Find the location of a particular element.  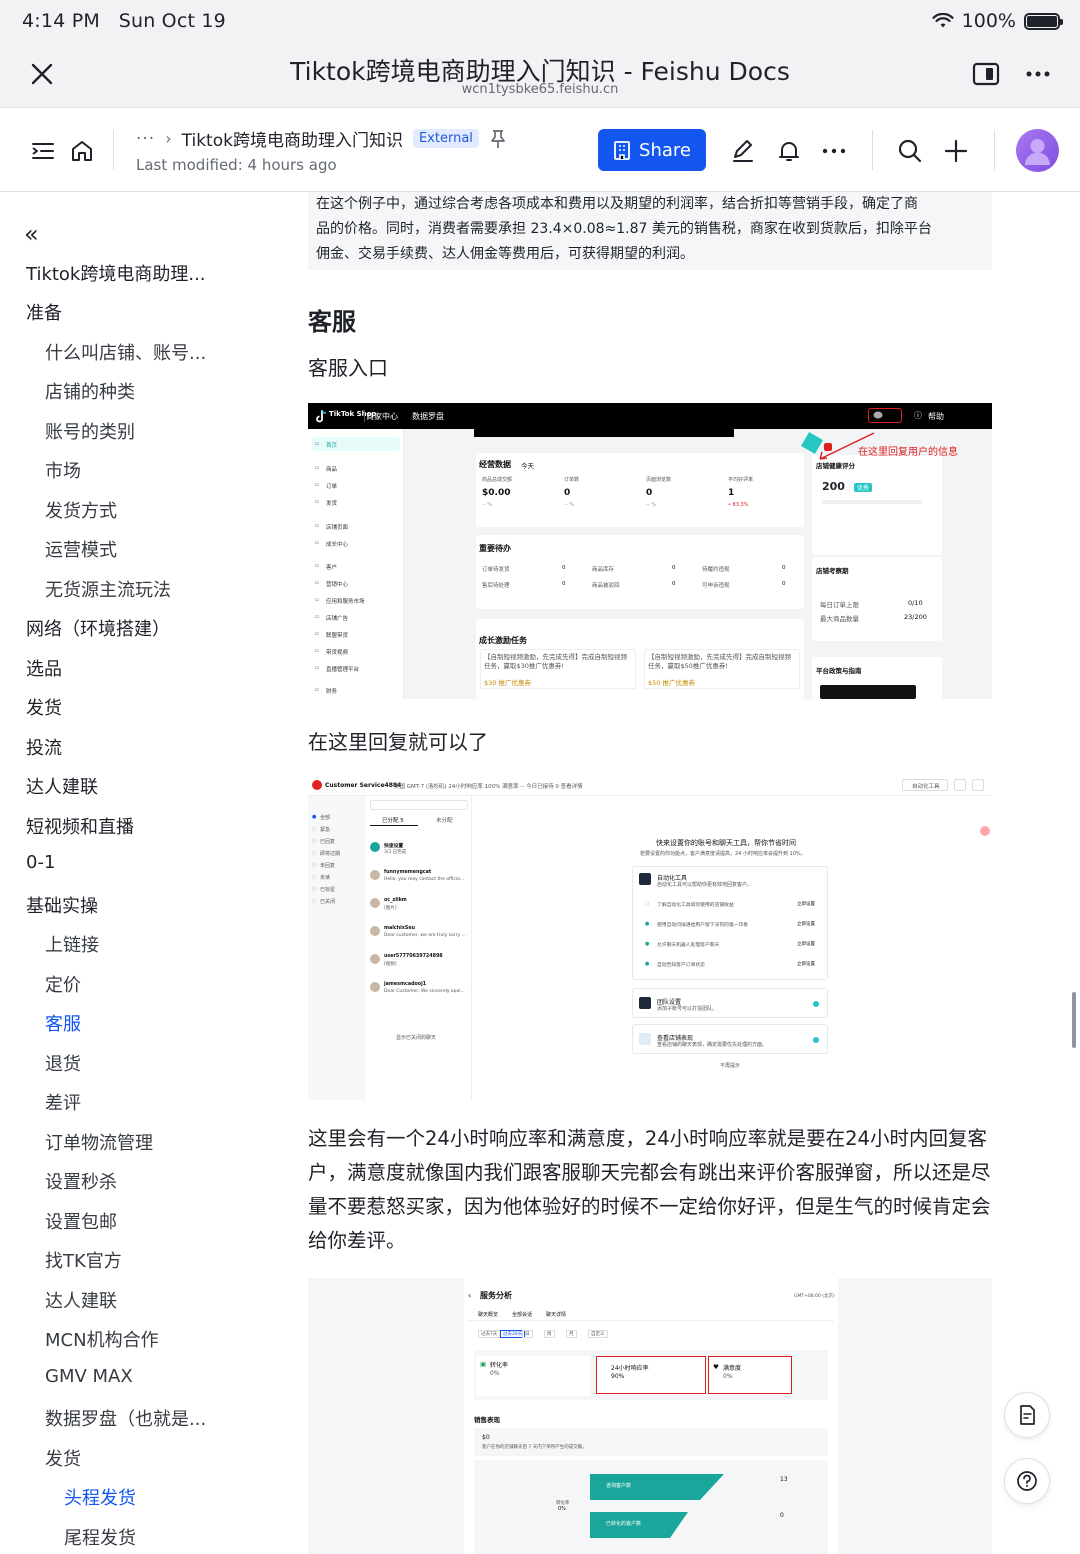

home-icon is located at coordinates (82, 151).